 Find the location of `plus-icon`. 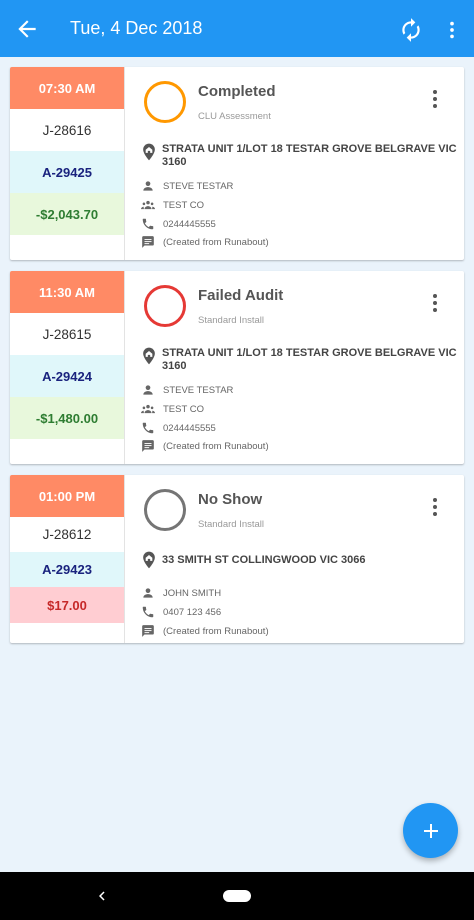

plus-icon is located at coordinates (430, 830).